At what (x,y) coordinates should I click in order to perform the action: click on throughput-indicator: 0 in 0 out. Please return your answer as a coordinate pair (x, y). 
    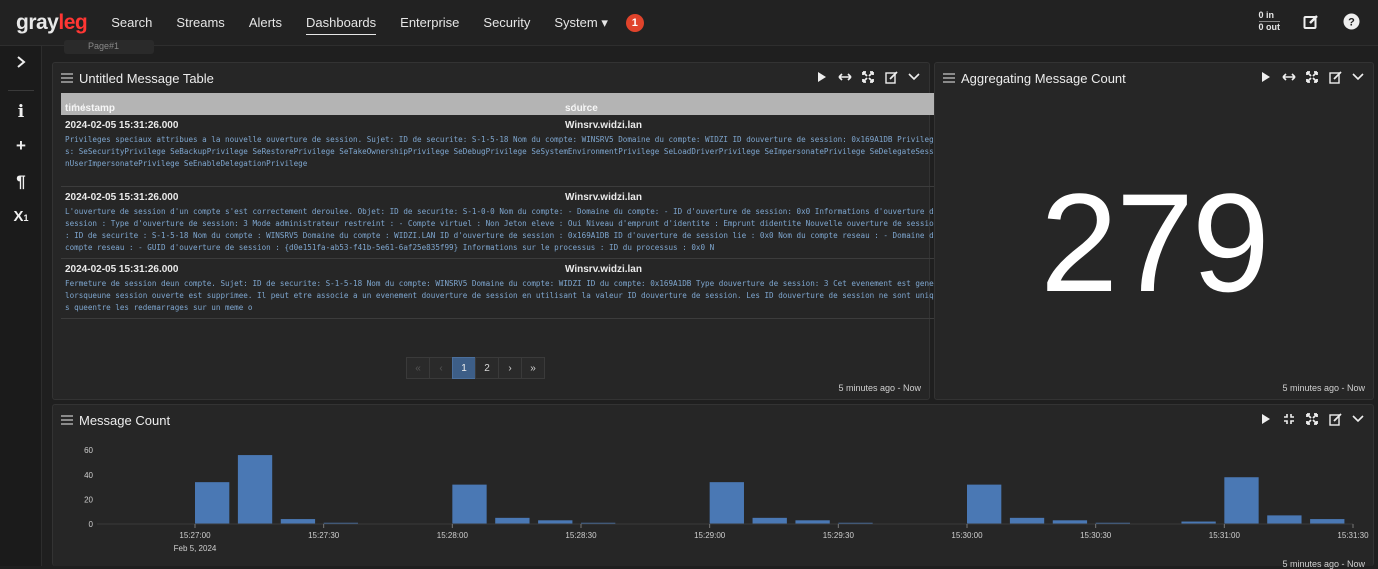
    Looking at the image, I should click on (1269, 21).